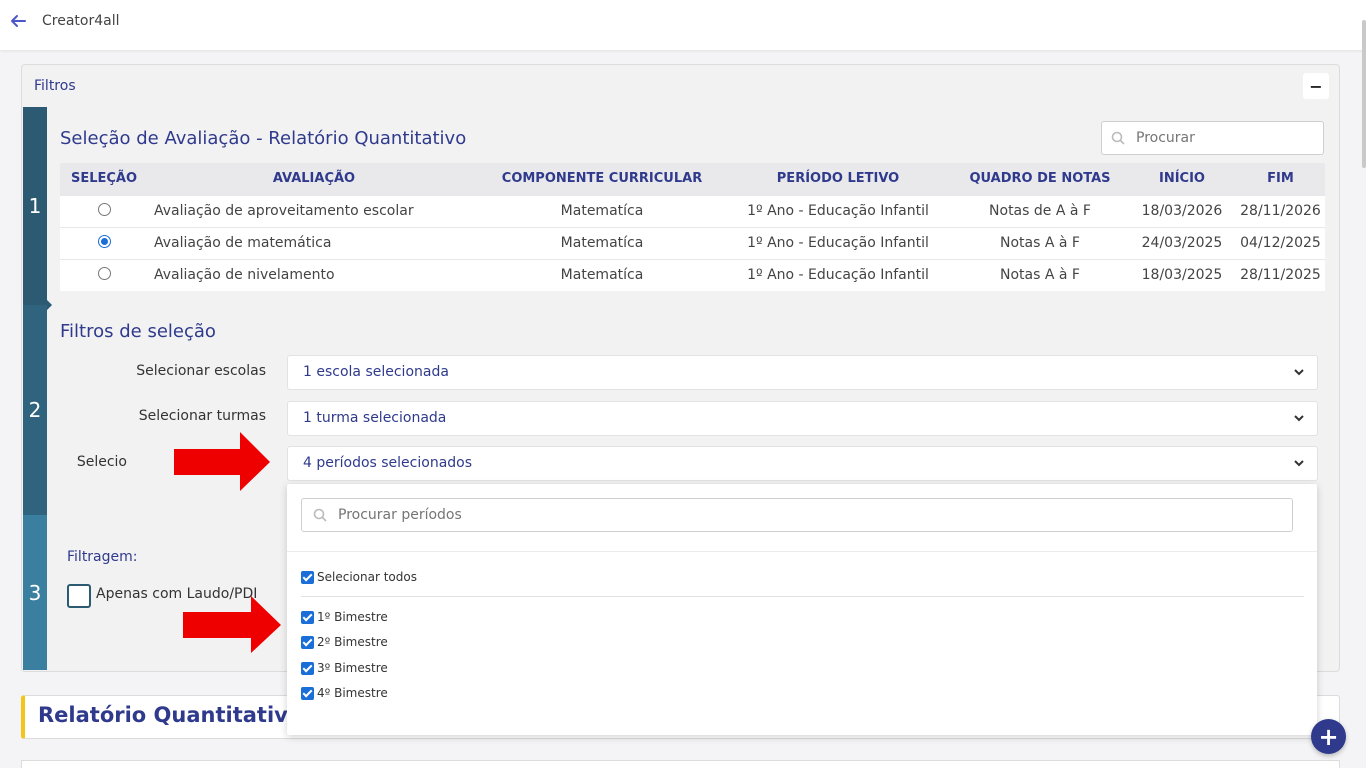 The height and width of the screenshot is (768, 1366). What do you see at coordinates (307, 577) in the screenshot?
I see `select-all-checkbox` at bounding box center [307, 577].